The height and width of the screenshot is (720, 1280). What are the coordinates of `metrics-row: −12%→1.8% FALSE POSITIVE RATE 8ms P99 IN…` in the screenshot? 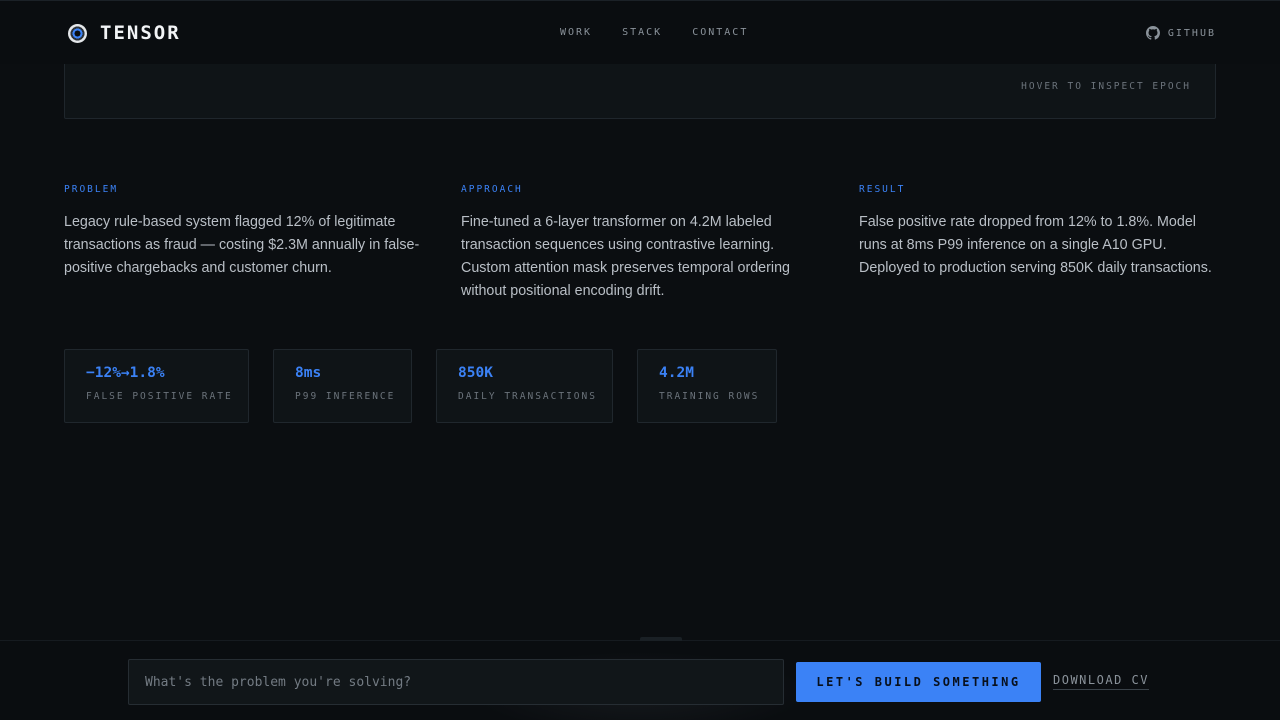 It's located at (432, 386).